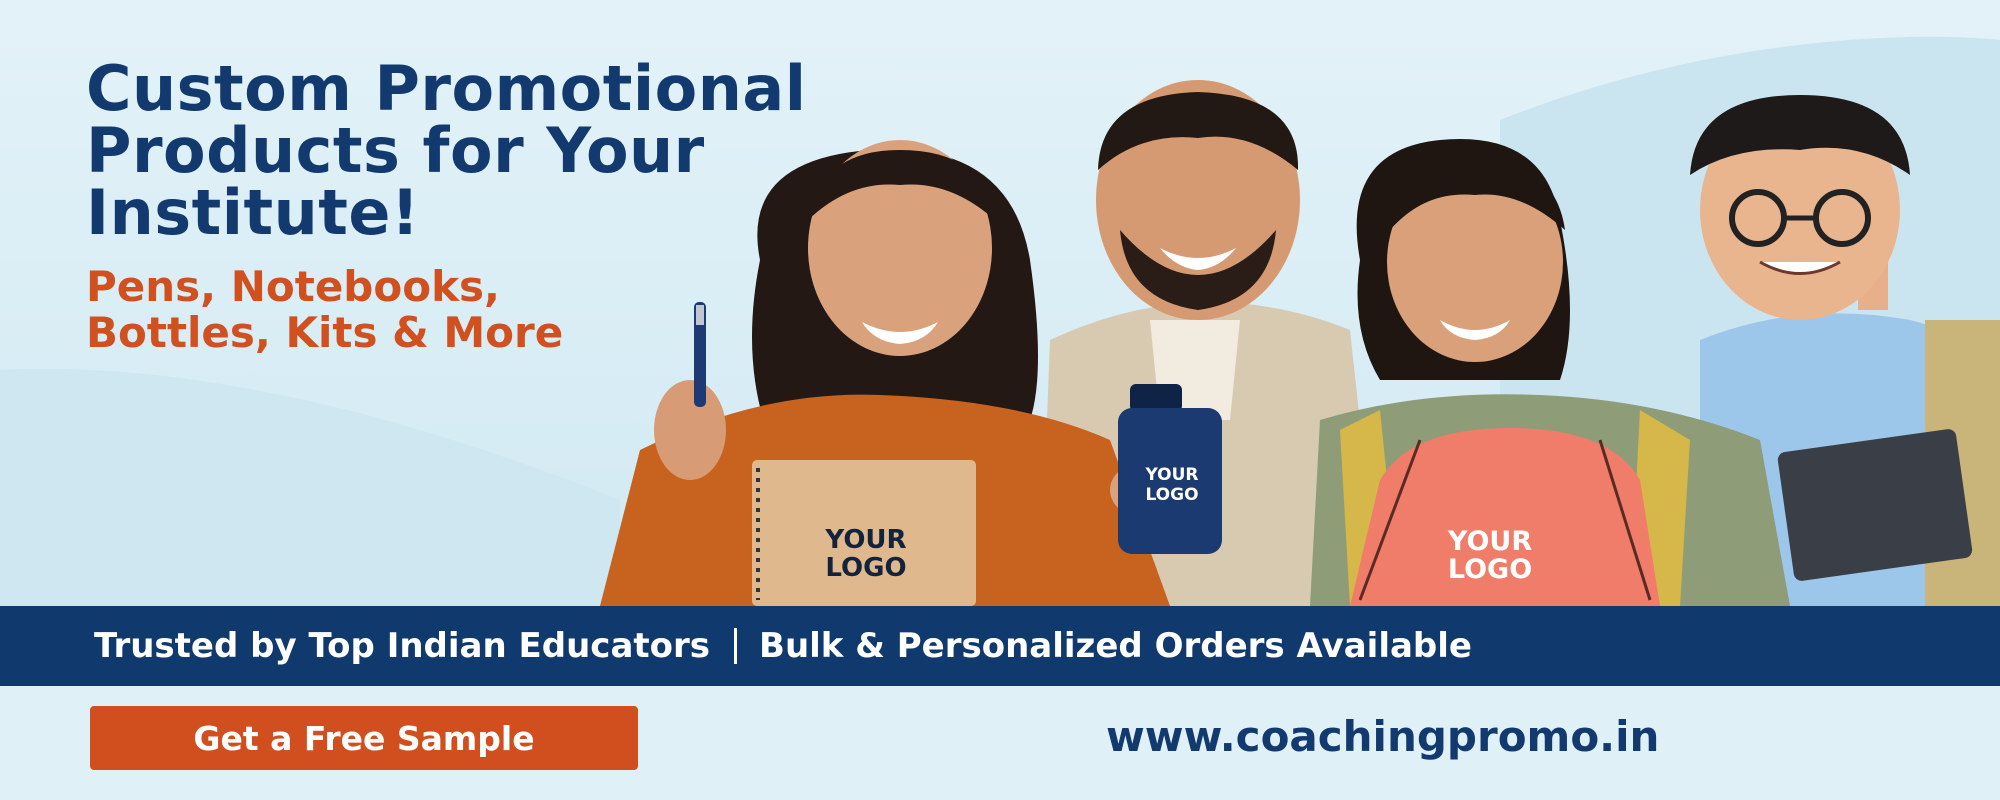  What do you see at coordinates (865, 568) in the screenshot?
I see `notebook-logo-line2: LOGO` at bounding box center [865, 568].